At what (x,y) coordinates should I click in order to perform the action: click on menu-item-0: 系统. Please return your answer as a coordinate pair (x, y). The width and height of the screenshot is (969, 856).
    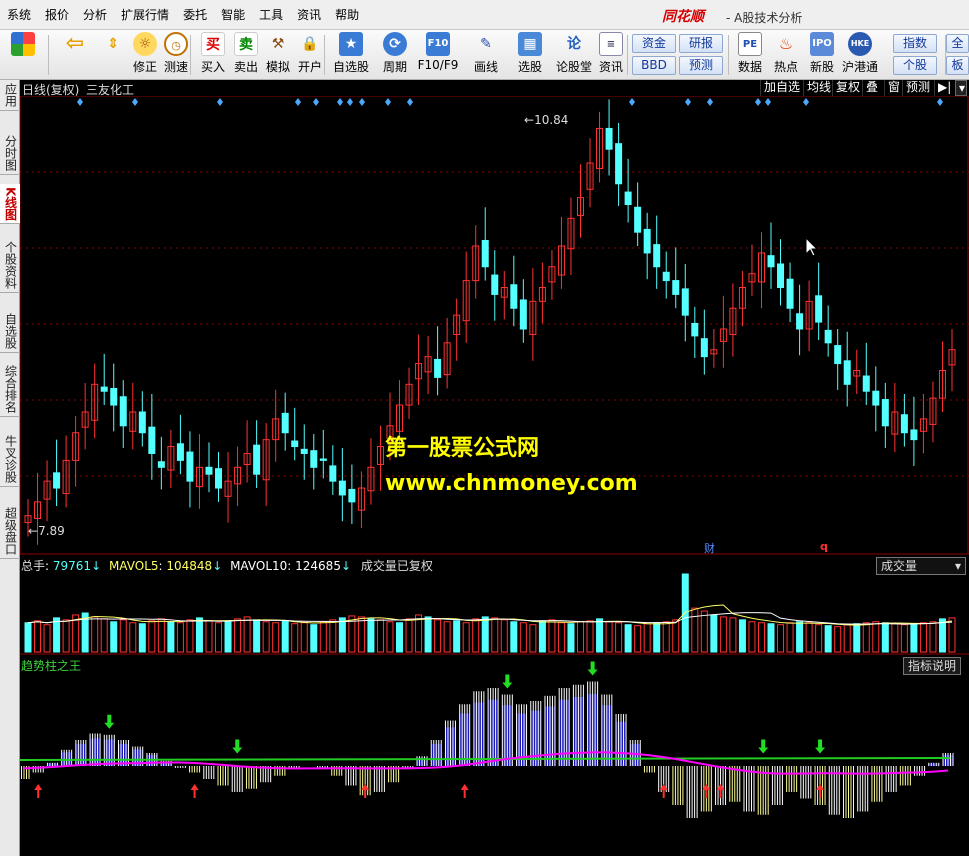
    Looking at the image, I should click on (19, 15).